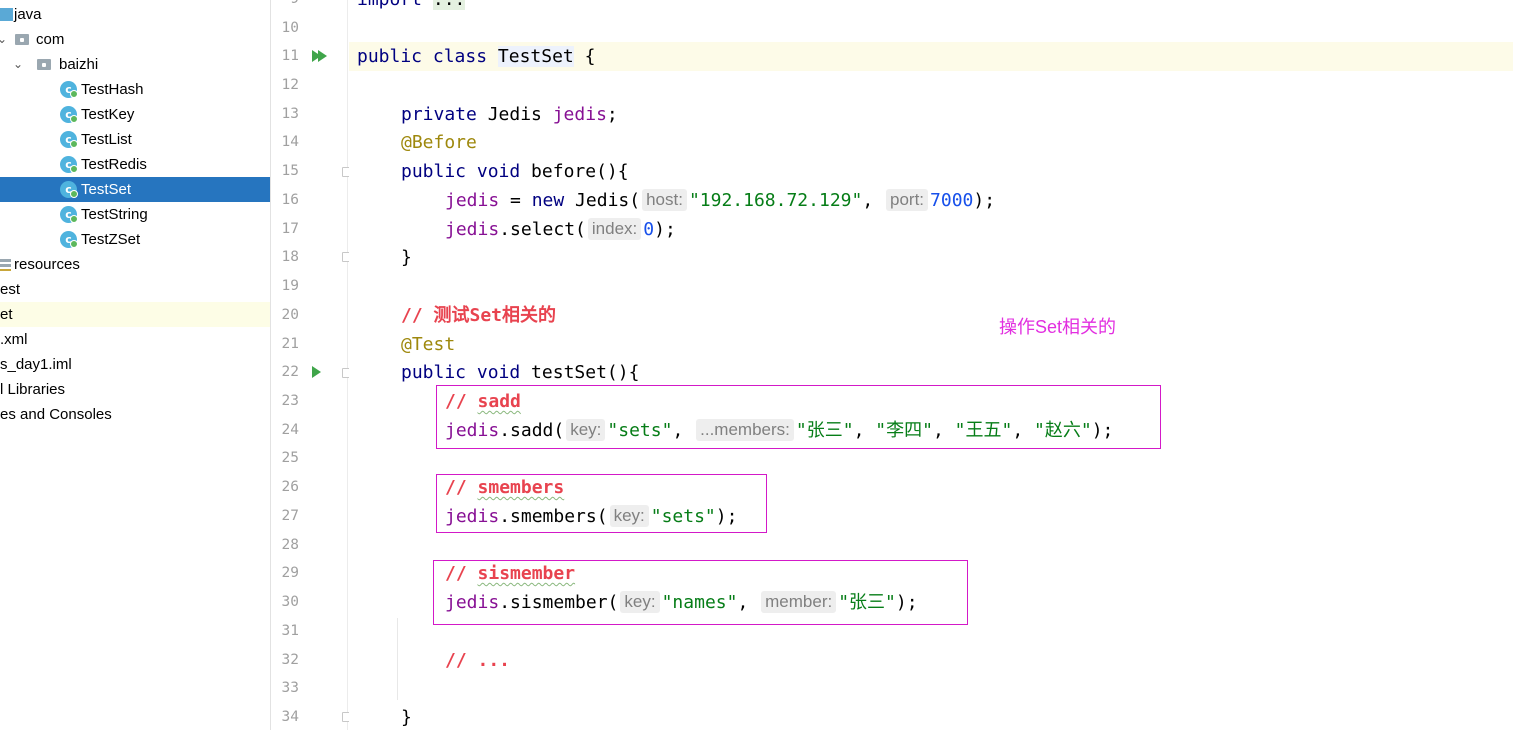 Image resolution: width=1513 pixels, height=732 pixels. What do you see at coordinates (290, 430) in the screenshot?
I see `line-number: 24` at bounding box center [290, 430].